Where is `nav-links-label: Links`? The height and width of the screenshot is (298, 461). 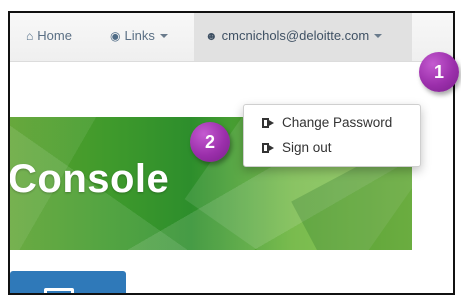
nav-links-label: Links is located at coordinates (139, 35).